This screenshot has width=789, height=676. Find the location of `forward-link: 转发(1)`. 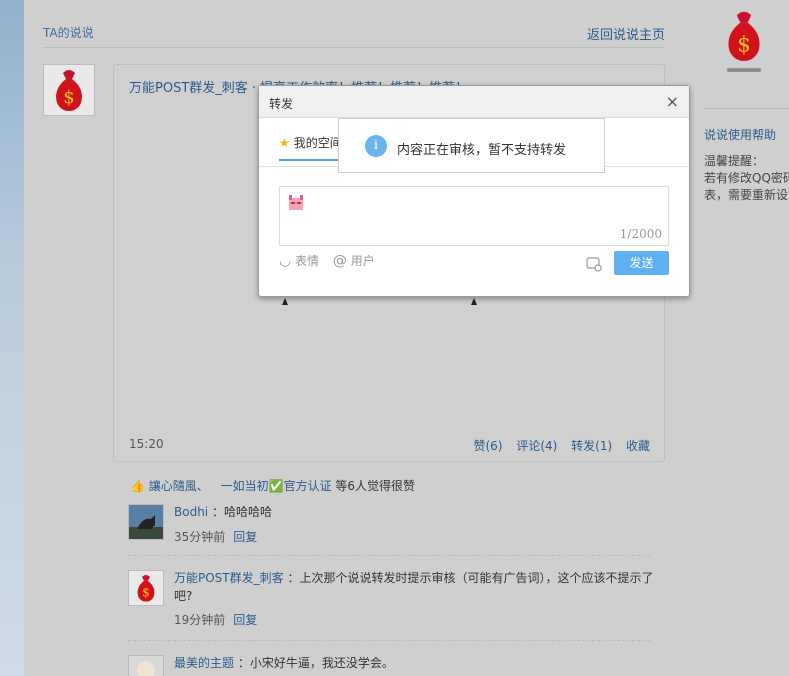

forward-link: 转发(1) is located at coordinates (591, 446).